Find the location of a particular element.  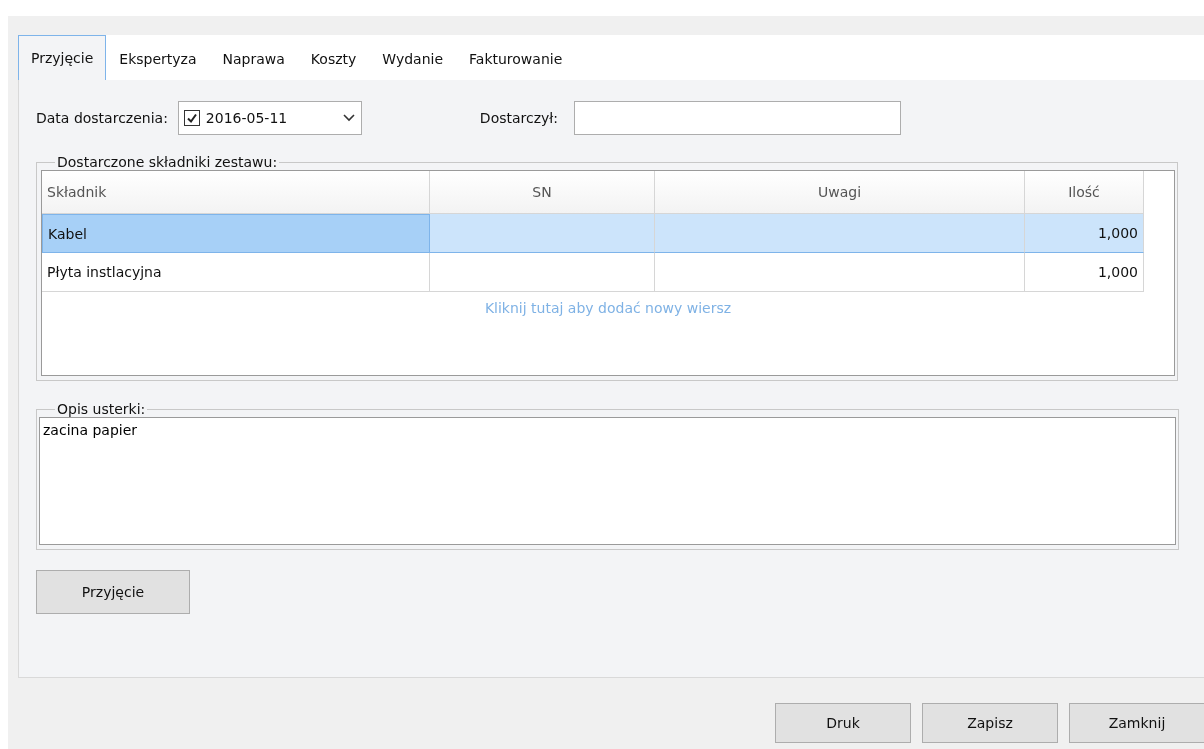

checkbox is located at coordinates (191, 118).